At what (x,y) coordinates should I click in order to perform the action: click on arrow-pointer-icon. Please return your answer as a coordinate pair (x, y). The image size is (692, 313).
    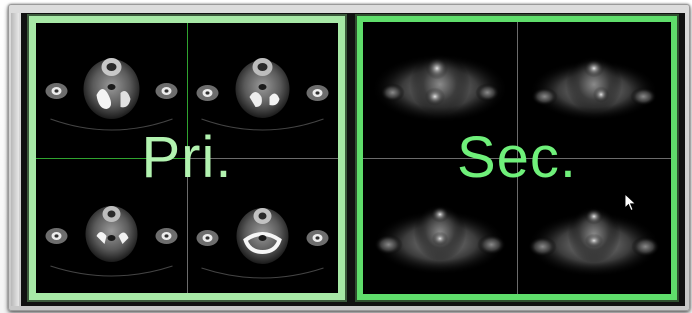
    Looking at the image, I should click on (630, 202).